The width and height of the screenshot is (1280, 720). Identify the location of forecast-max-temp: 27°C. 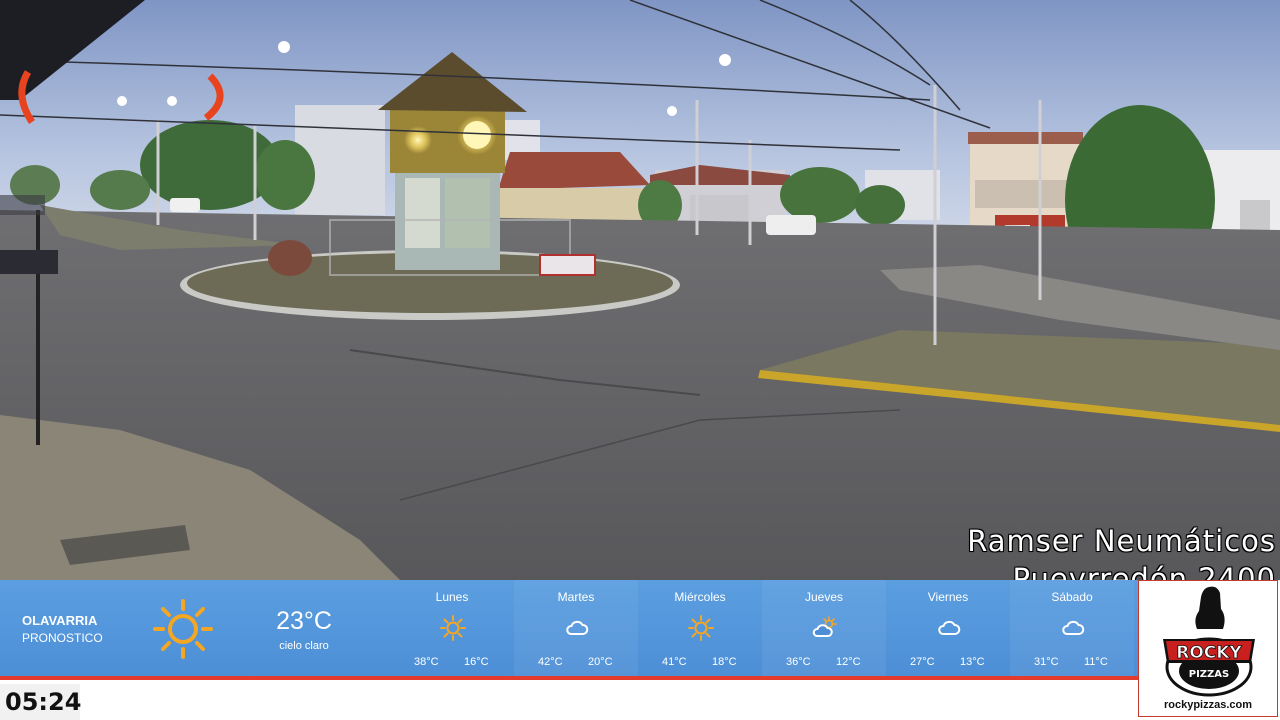
(922, 662).